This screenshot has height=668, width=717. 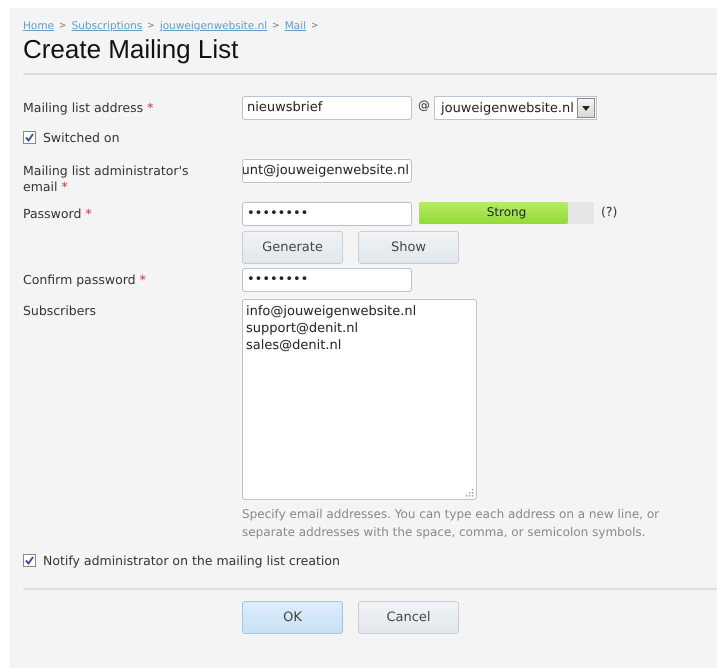 I want to click on password-button: Show, so click(x=408, y=247).